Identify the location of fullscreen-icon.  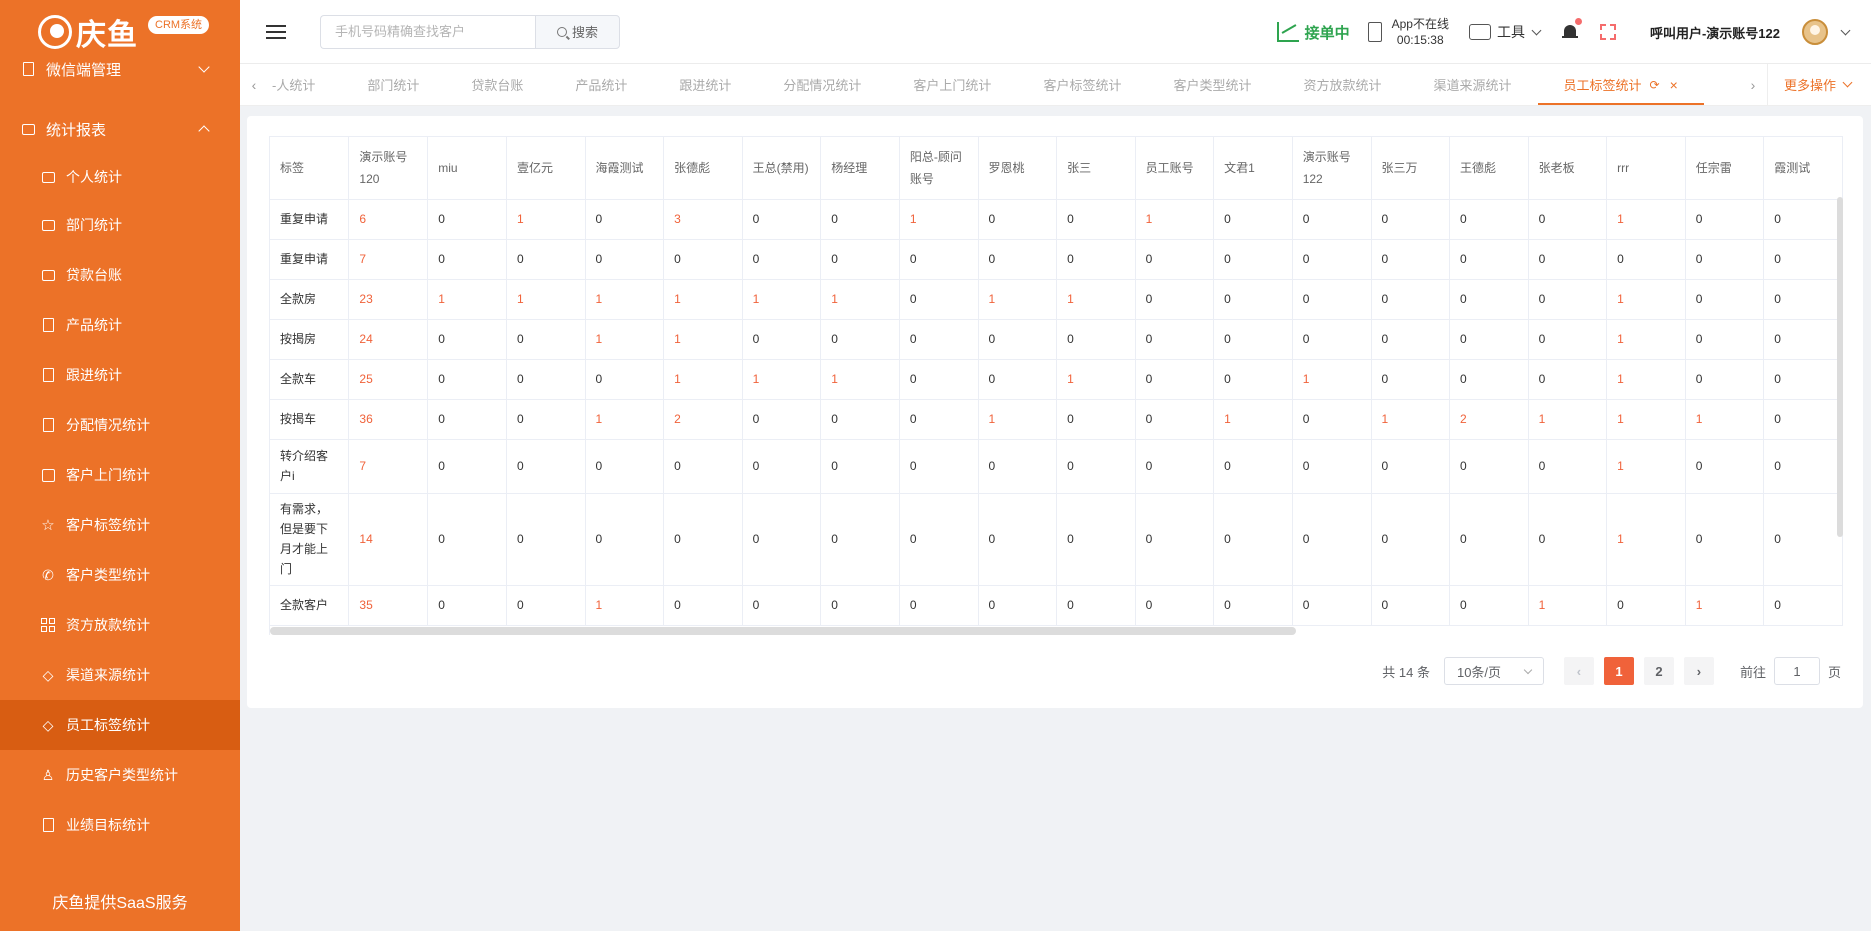
(1607, 32).